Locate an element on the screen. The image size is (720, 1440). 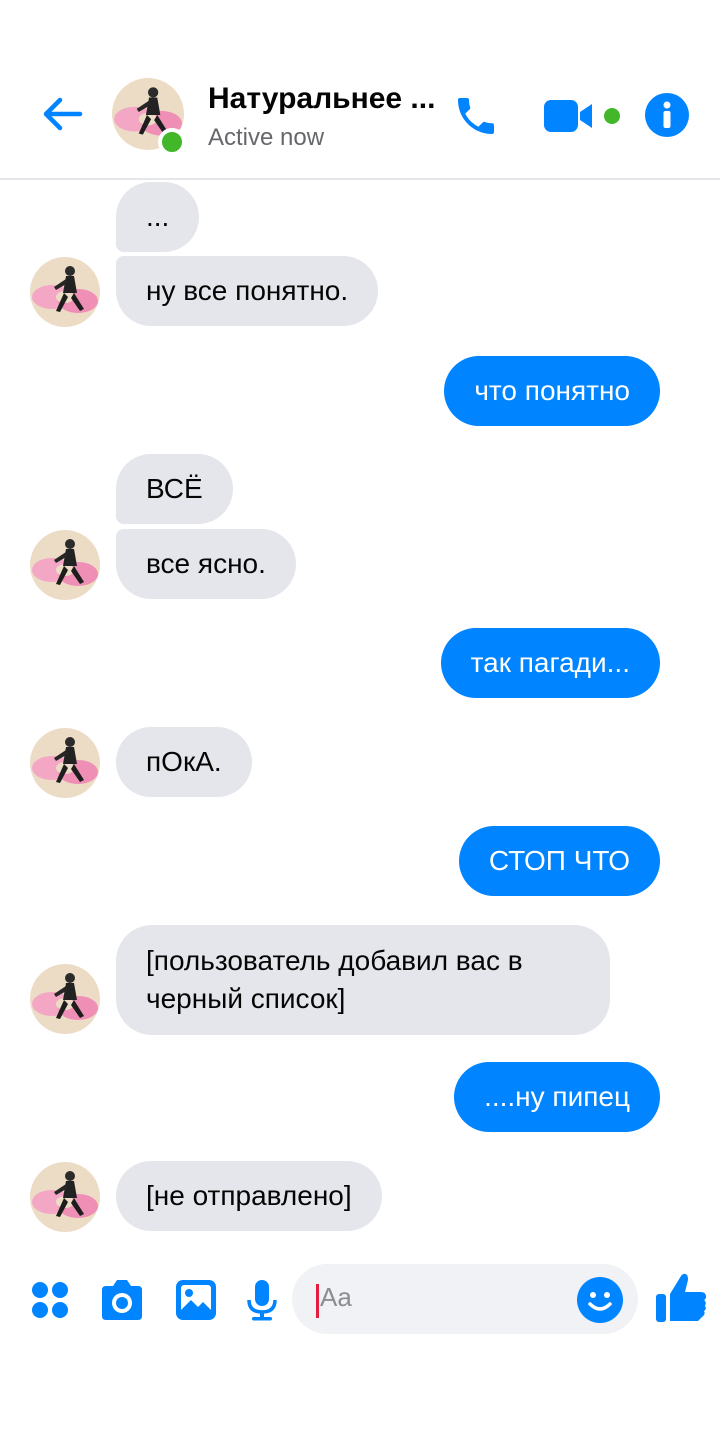
apps-button is located at coordinates (50, 1300).